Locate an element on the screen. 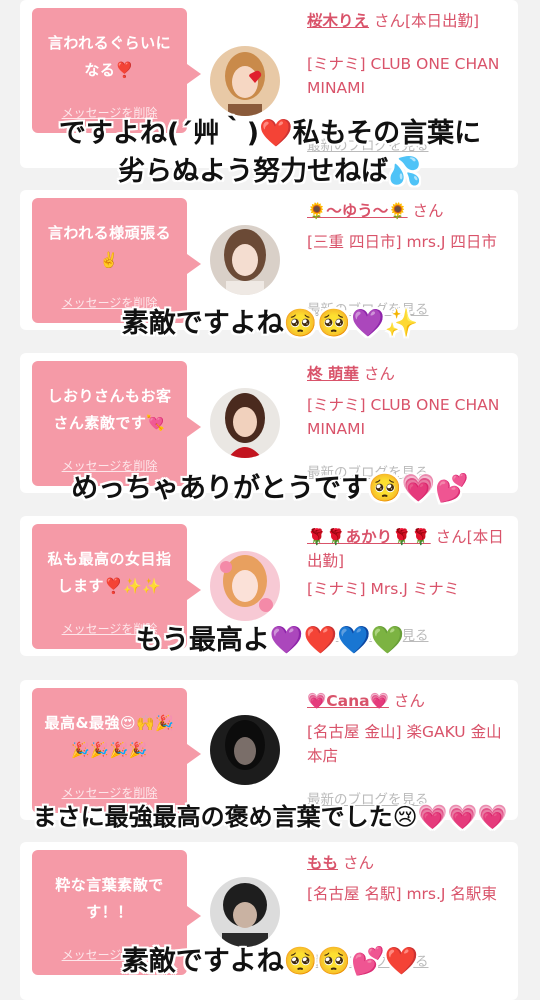  sender-name: 🌹🌹あかり🌹🌹 is located at coordinates (369, 537).